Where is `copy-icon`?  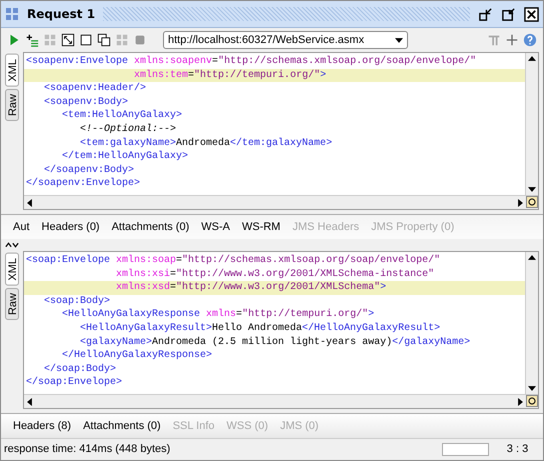
copy-icon is located at coordinates (104, 40).